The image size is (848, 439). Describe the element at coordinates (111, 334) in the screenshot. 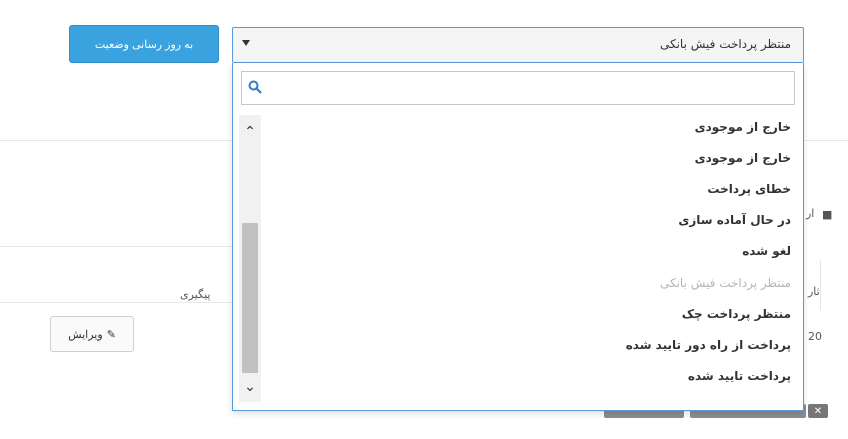

I see `pencil-icon: ✎` at that location.